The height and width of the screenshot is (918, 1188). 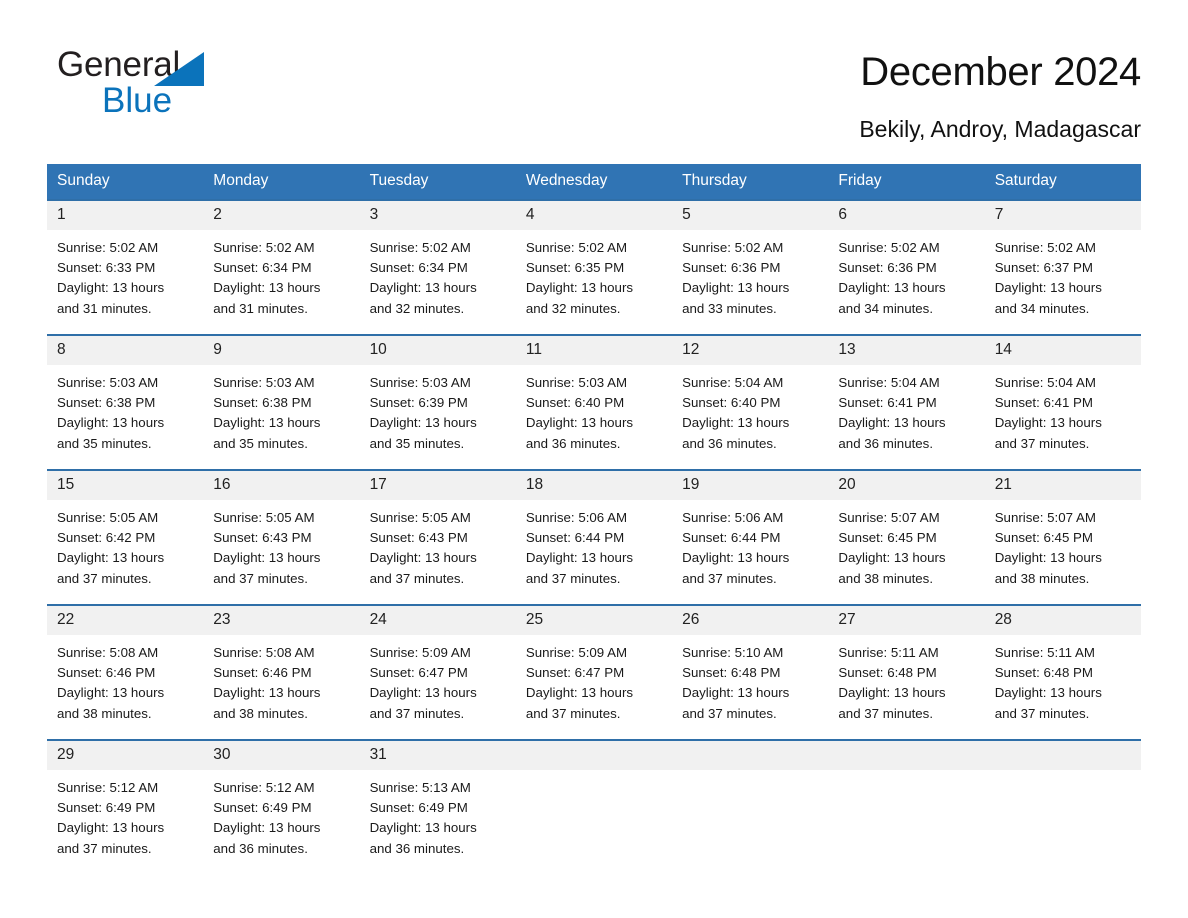 I want to click on day-number: 12, so click(x=750, y=350).